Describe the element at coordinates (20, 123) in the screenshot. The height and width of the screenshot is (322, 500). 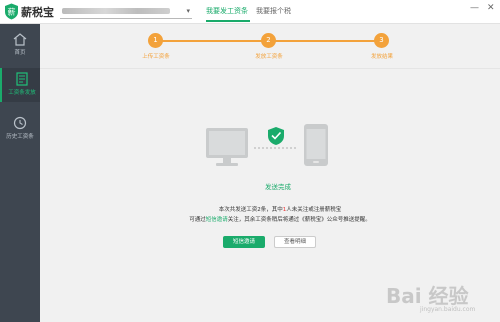
I see `history-icon` at that location.